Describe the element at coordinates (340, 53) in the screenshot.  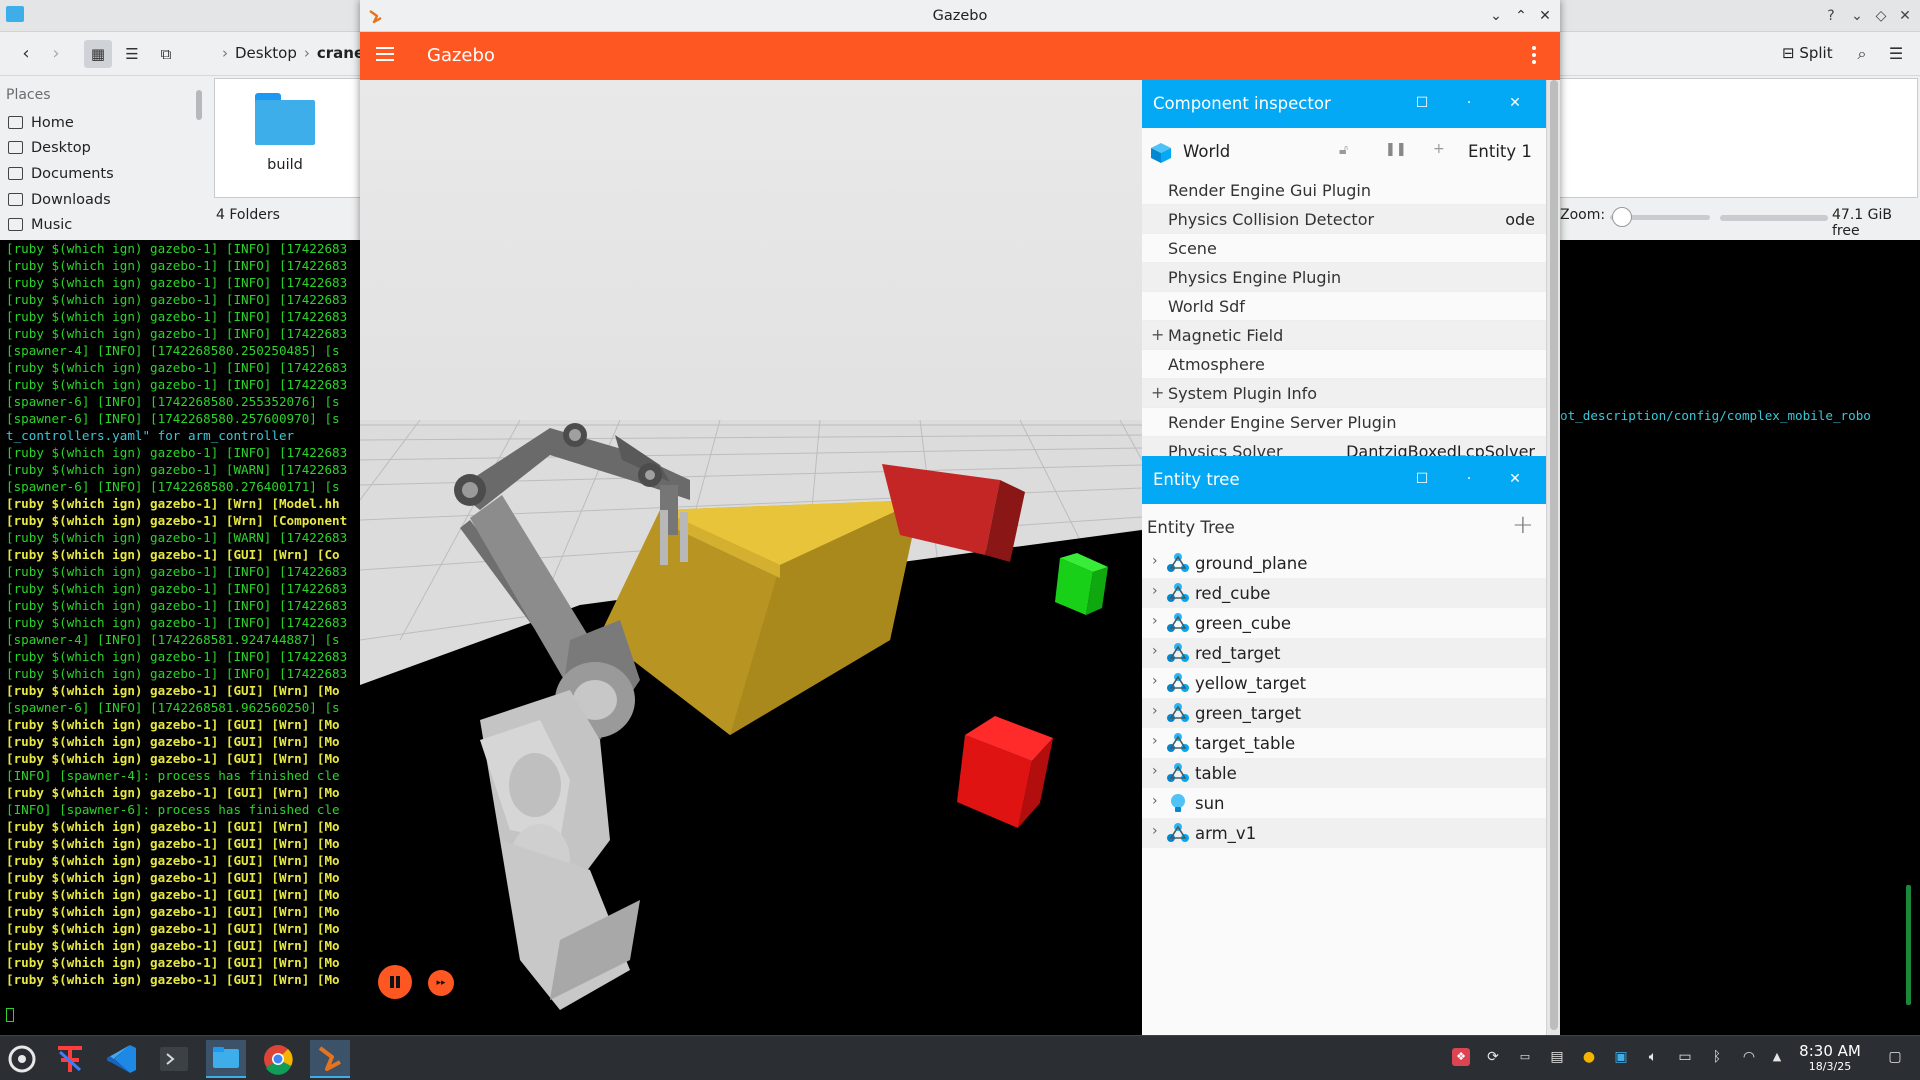
I see `breadcrumb-crane: crane` at that location.